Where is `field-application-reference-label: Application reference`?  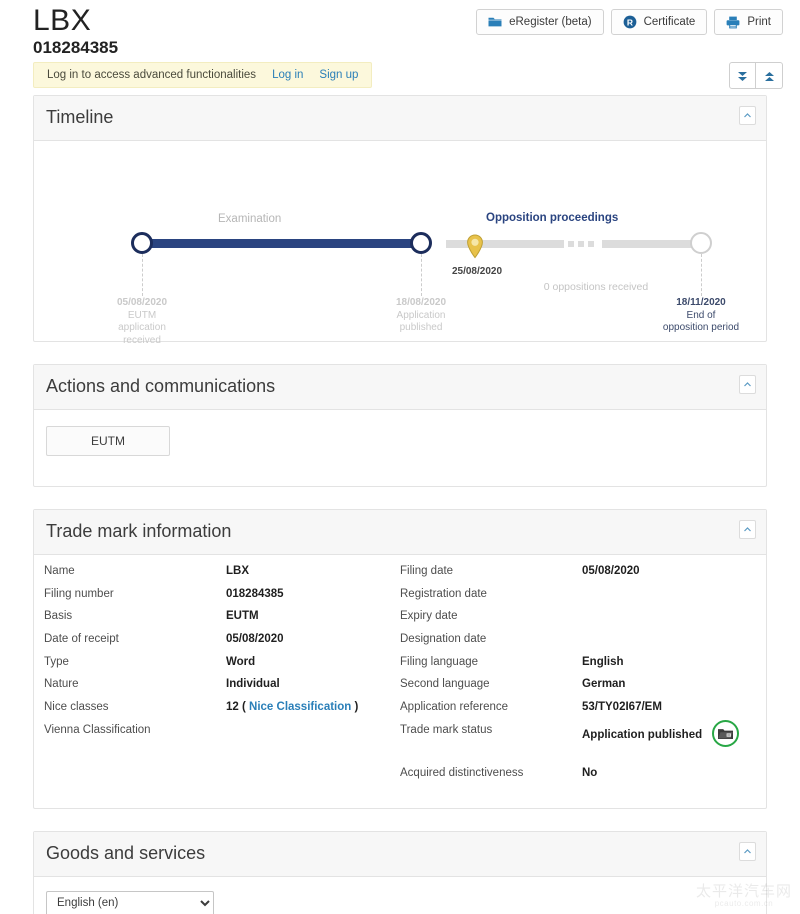
field-application-reference-label: Application reference is located at coordinates (454, 707).